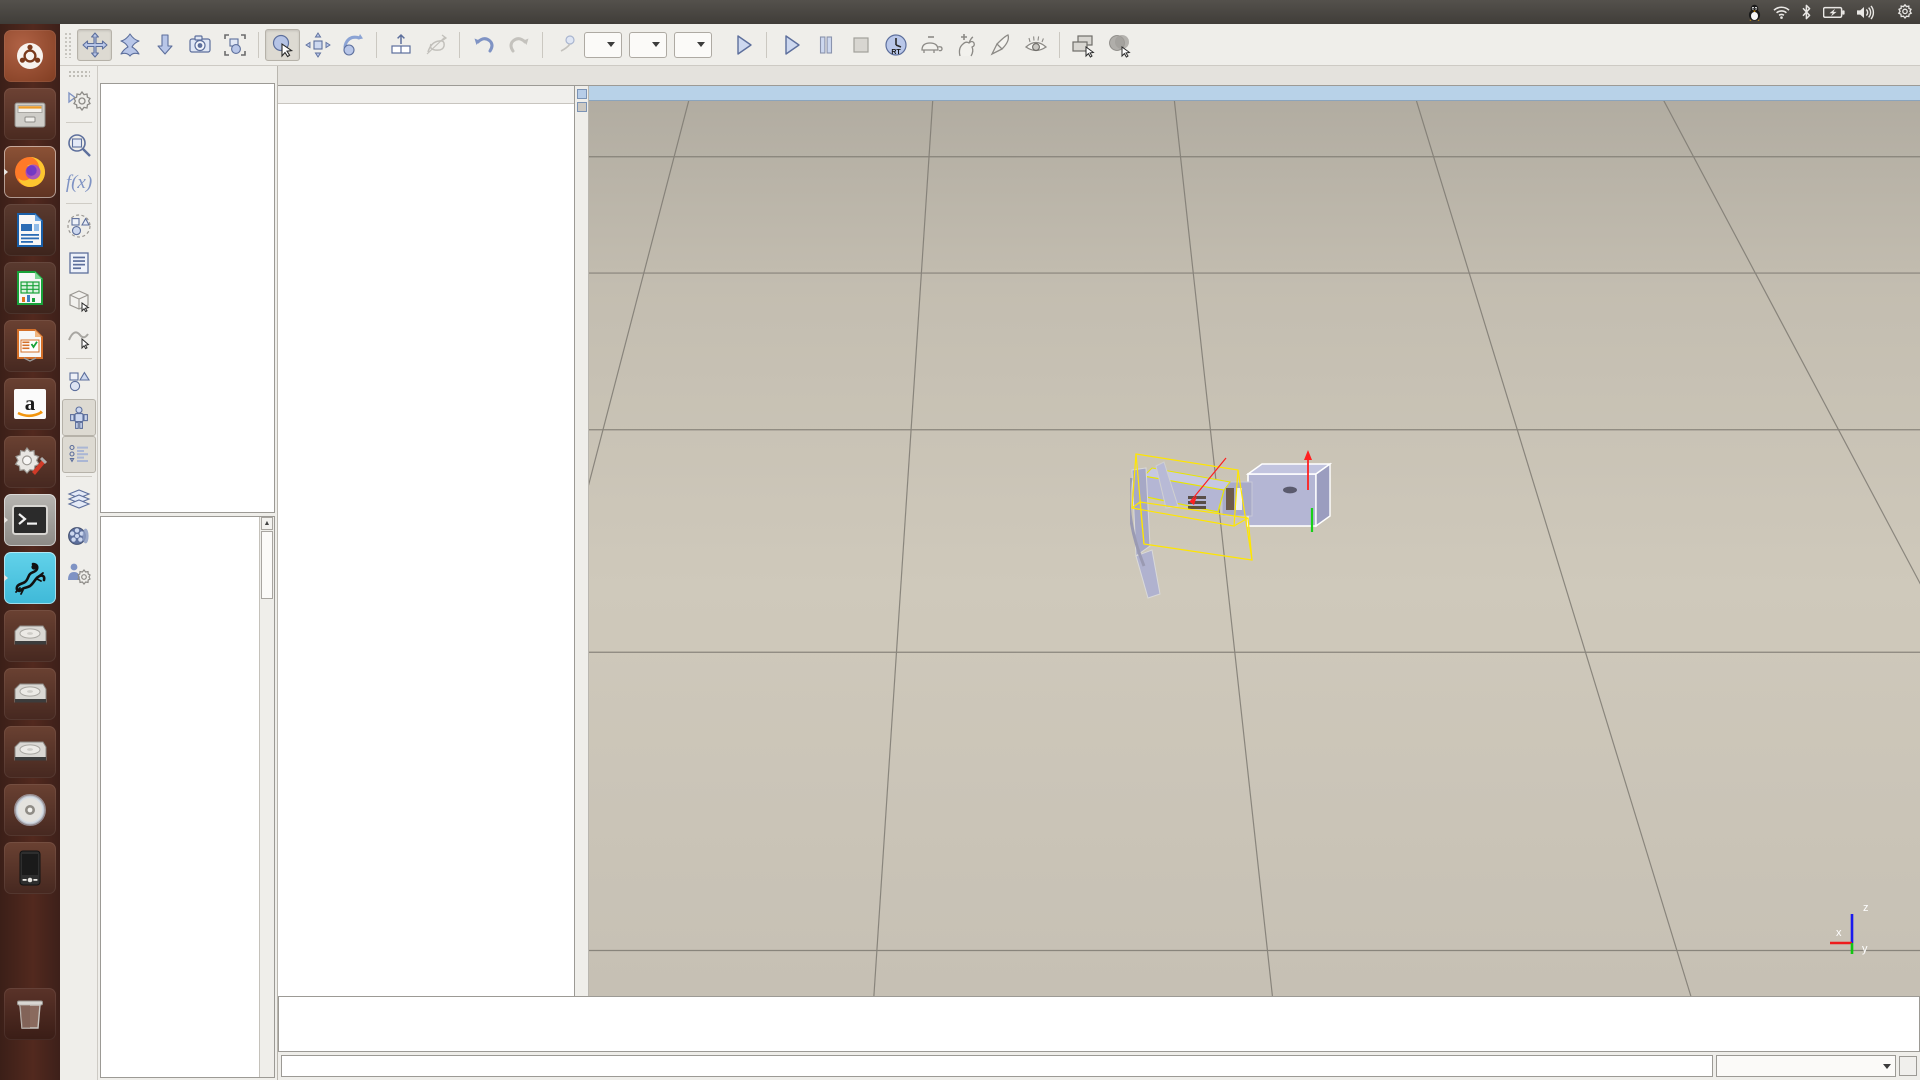 The width and height of the screenshot is (1920, 1080). What do you see at coordinates (30, 520) in the screenshot?
I see `terminal-icon` at bounding box center [30, 520].